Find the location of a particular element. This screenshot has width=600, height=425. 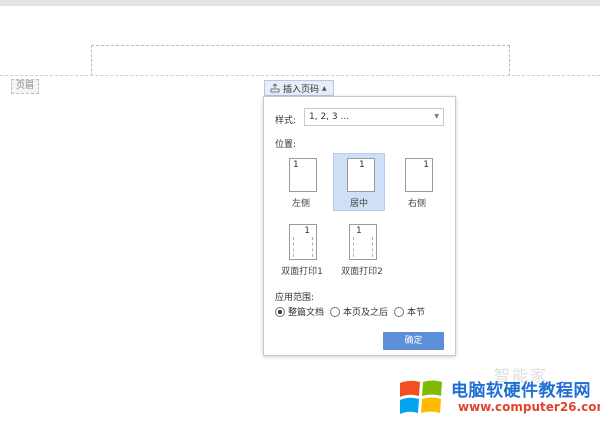

range-this-page-onward-radio: 本页及之后 is located at coordinates (359, 311).